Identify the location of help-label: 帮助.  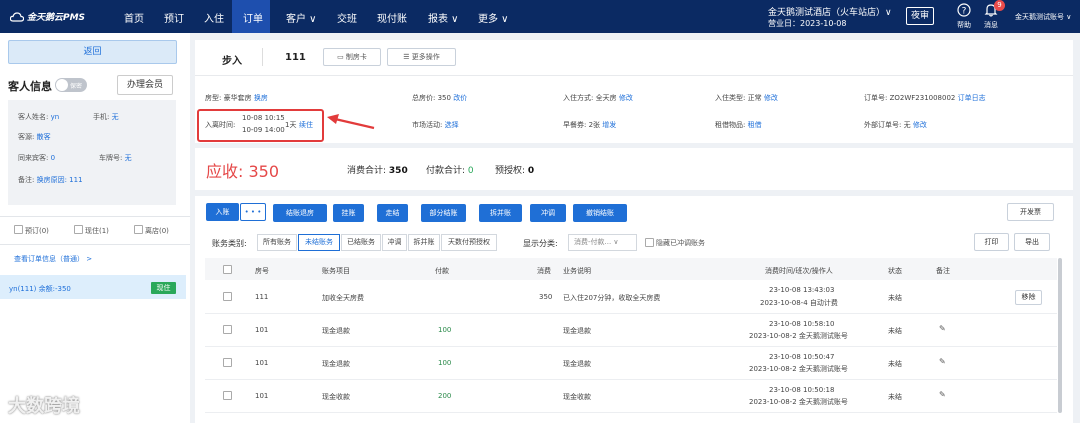
(964, 25).